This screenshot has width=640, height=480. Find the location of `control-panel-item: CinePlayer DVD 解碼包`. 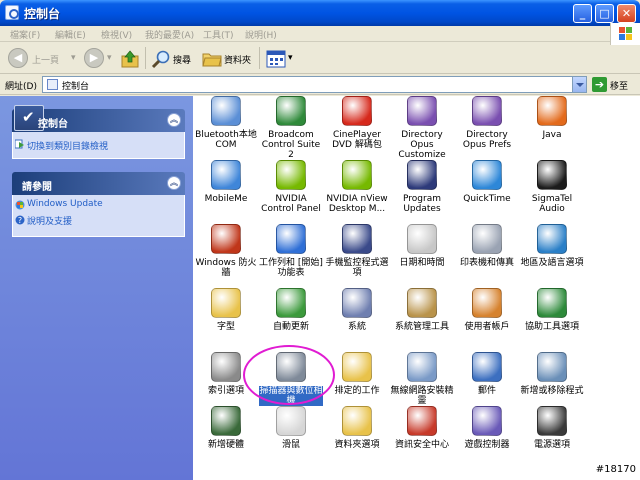

control-panel-item: CinePlayer DVD 解碼包 is located at coordinates (357, 123).